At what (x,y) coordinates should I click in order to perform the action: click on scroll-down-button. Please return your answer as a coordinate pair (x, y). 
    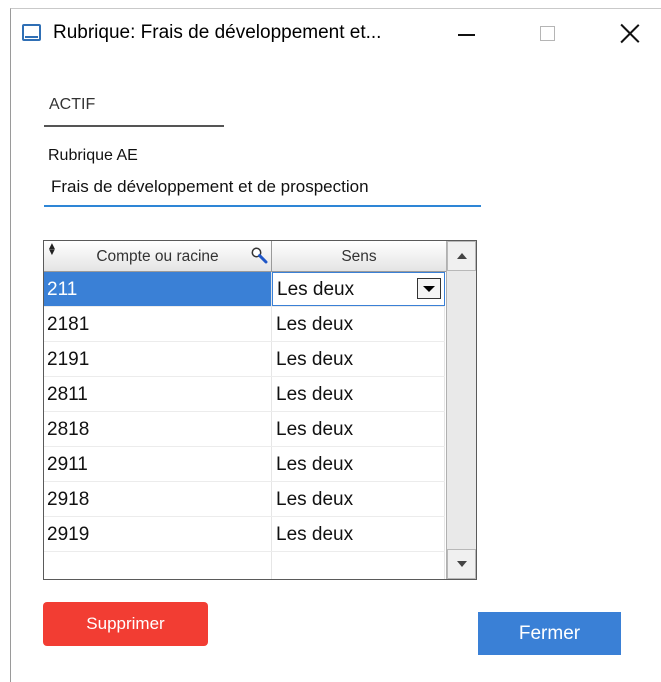
    Looking at the image, I should click on (461, 564).